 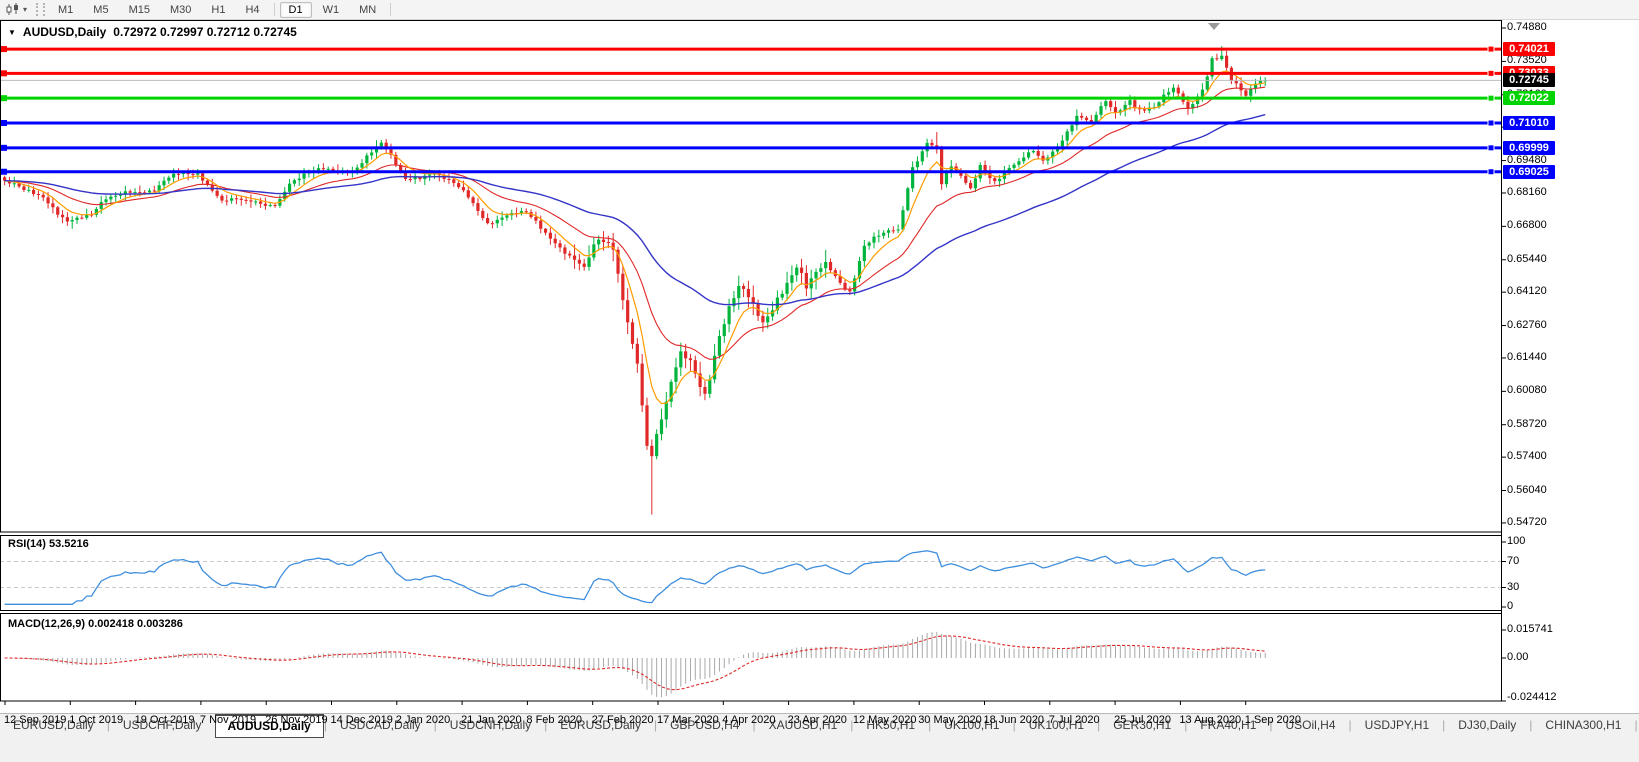 I want to click on price-tick-label: 0.54720, so click(x=1527, y=521).